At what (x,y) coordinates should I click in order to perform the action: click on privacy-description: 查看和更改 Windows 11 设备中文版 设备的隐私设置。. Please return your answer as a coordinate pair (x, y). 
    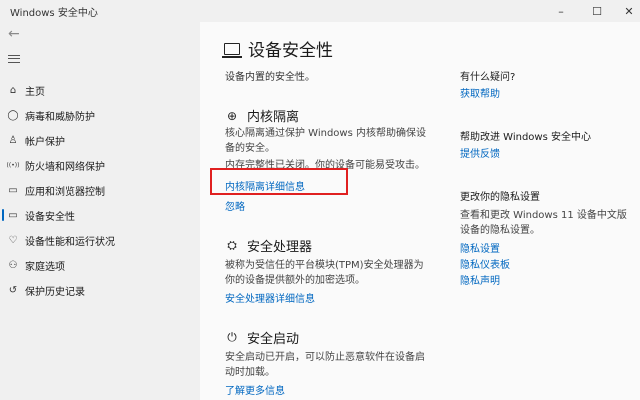
    Looking at the image, I should click on (543, 223).